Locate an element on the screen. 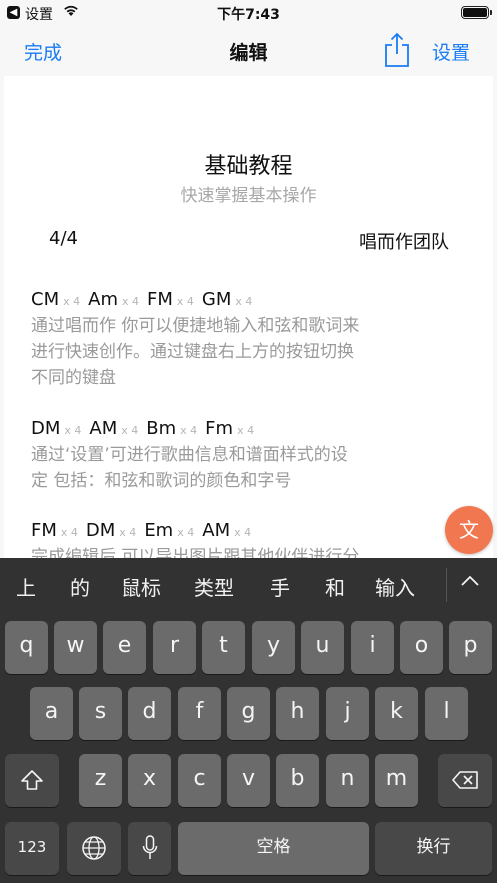 The height and width of the screenshot is (883, 497). chord-line: FM x 4 DM x 4 Em x 4 AM x 4 is located at coordinates (246, 531).